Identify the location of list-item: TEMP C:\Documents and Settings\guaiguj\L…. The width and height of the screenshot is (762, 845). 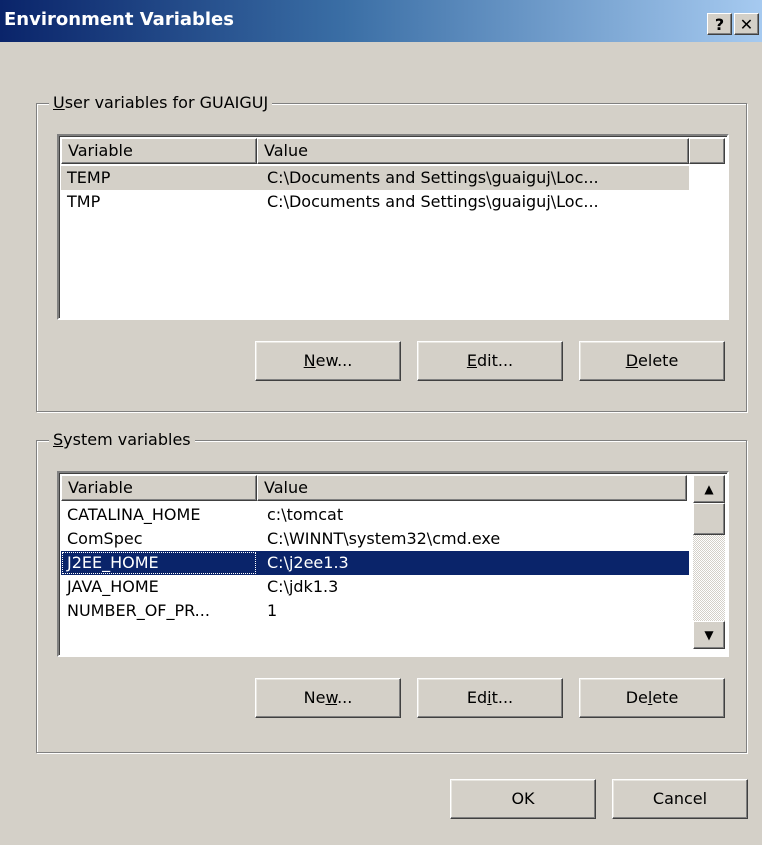
(375, 178).